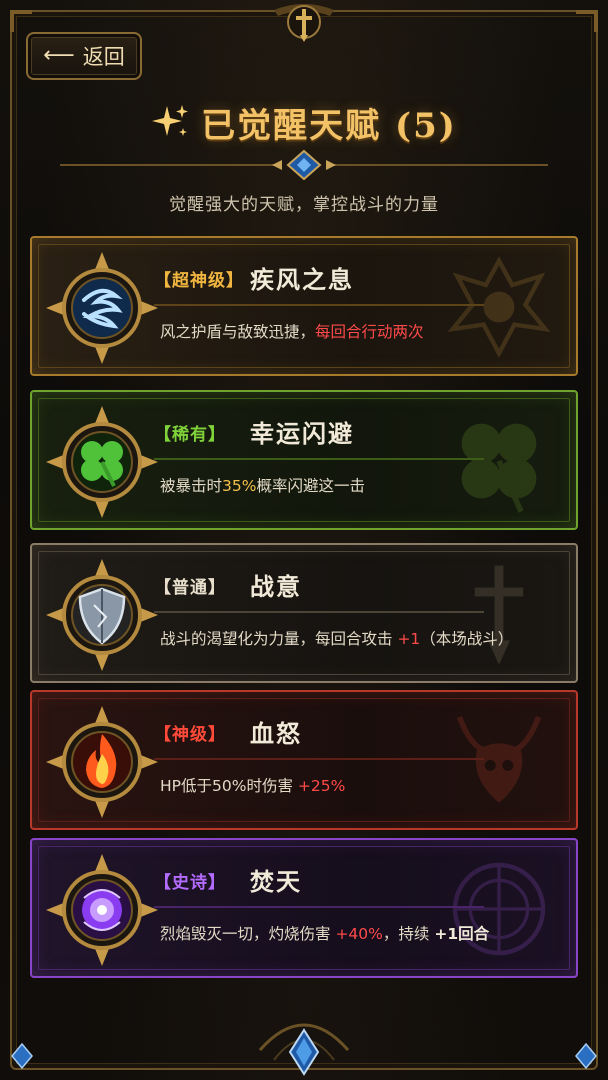 Image resolution: width=608 pixels, height=1080 pixels. I want to click on wind-icon, so click(102, 308).